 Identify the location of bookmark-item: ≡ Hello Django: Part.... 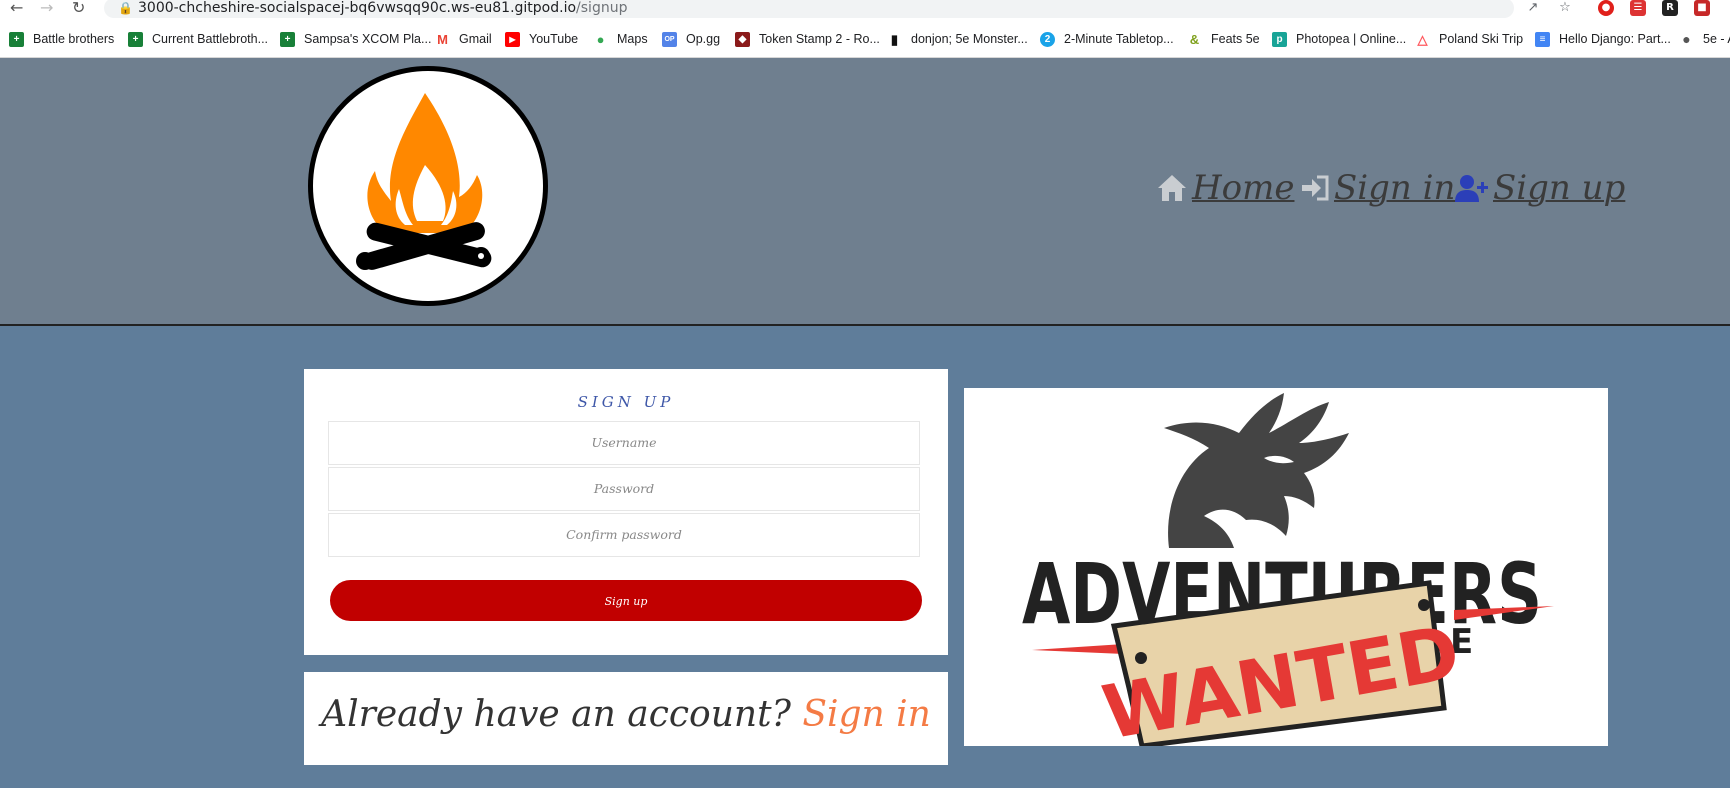
(1603, 39).